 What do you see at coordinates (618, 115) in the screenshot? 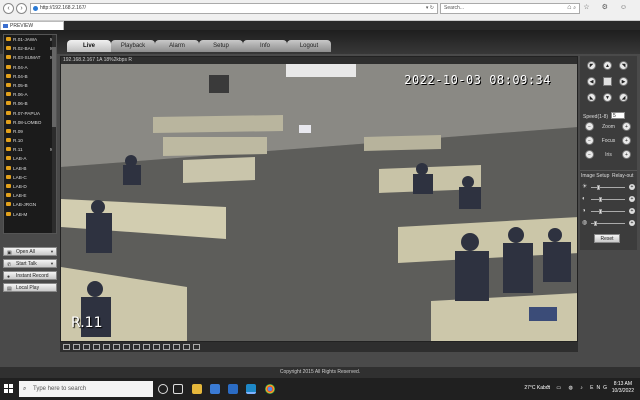
I see `speed-select: 5` at bounding box center [618, 115].